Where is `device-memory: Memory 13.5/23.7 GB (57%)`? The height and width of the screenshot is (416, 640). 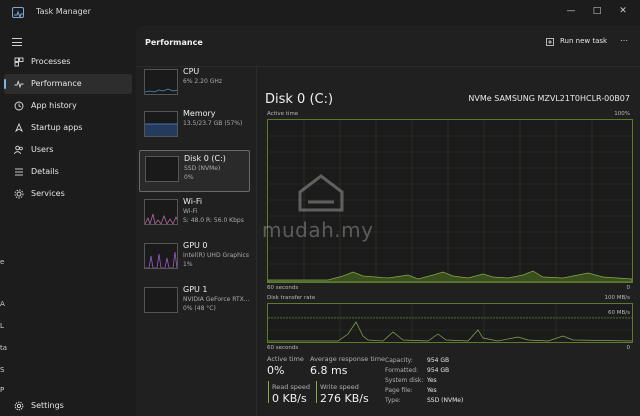
device-memory: Memory 13.5/23.7 GB (57%) is located at coordinates (194, 127).